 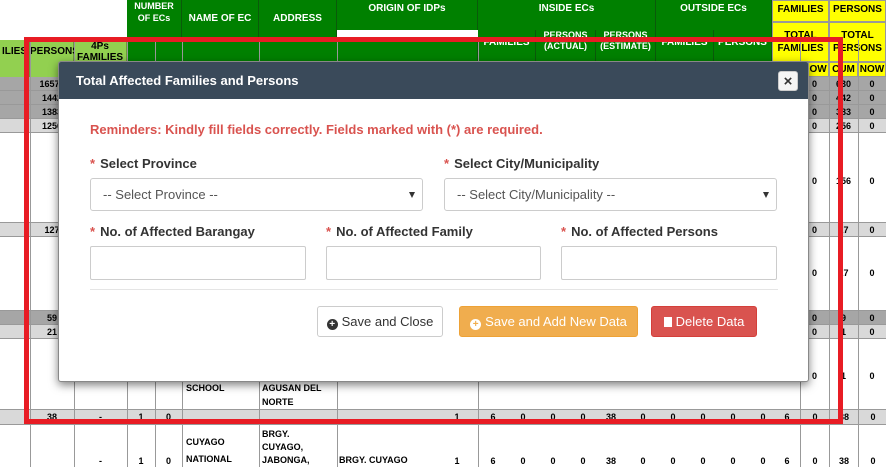 What do you see at coordinates (256, 194) in the screenshot?
I see `province-select: -- Select Province --` at bounding box center [256, 194].